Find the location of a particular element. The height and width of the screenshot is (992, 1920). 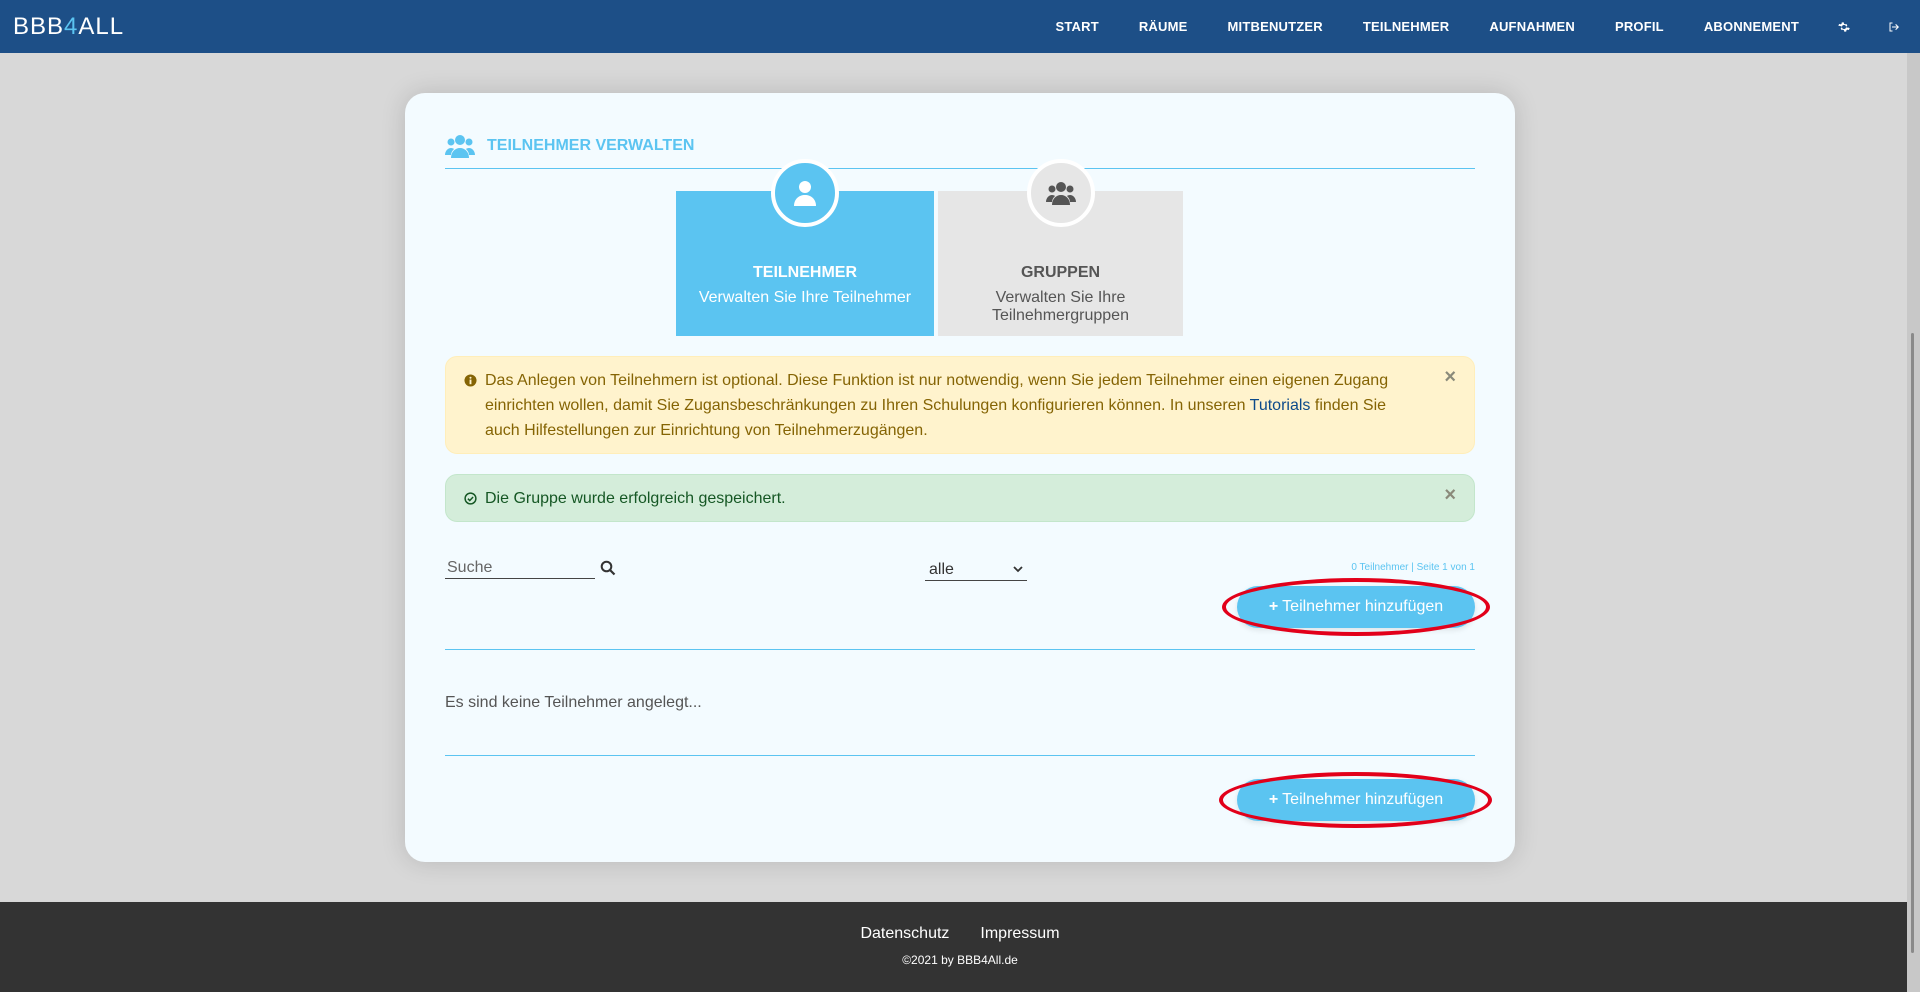

footer-link-impressum: Impressum is located at coordinates (1019, 934).